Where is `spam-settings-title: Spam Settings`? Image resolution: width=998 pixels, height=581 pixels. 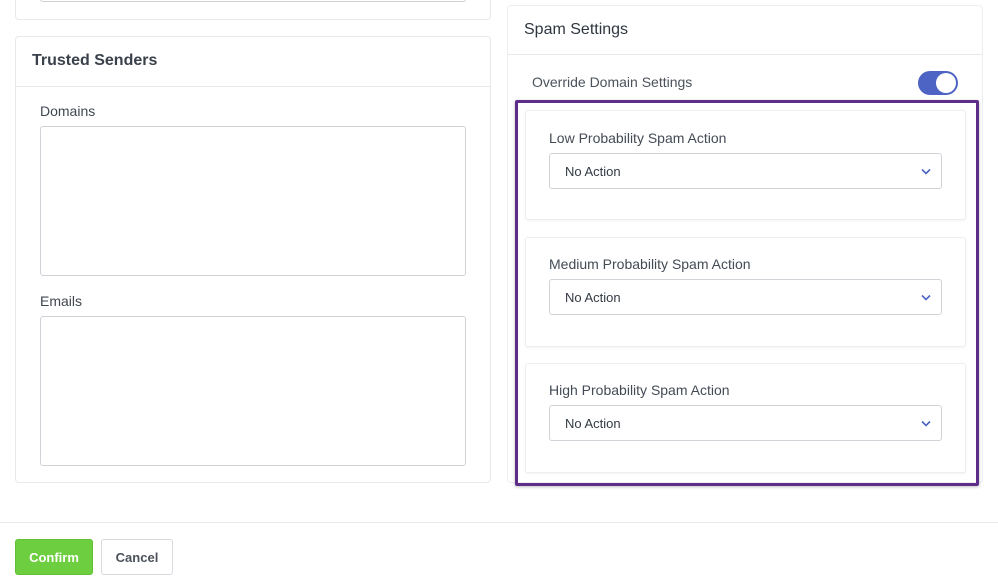 spam-settings-title: Spam Settings is located at coordinates (745, 30).